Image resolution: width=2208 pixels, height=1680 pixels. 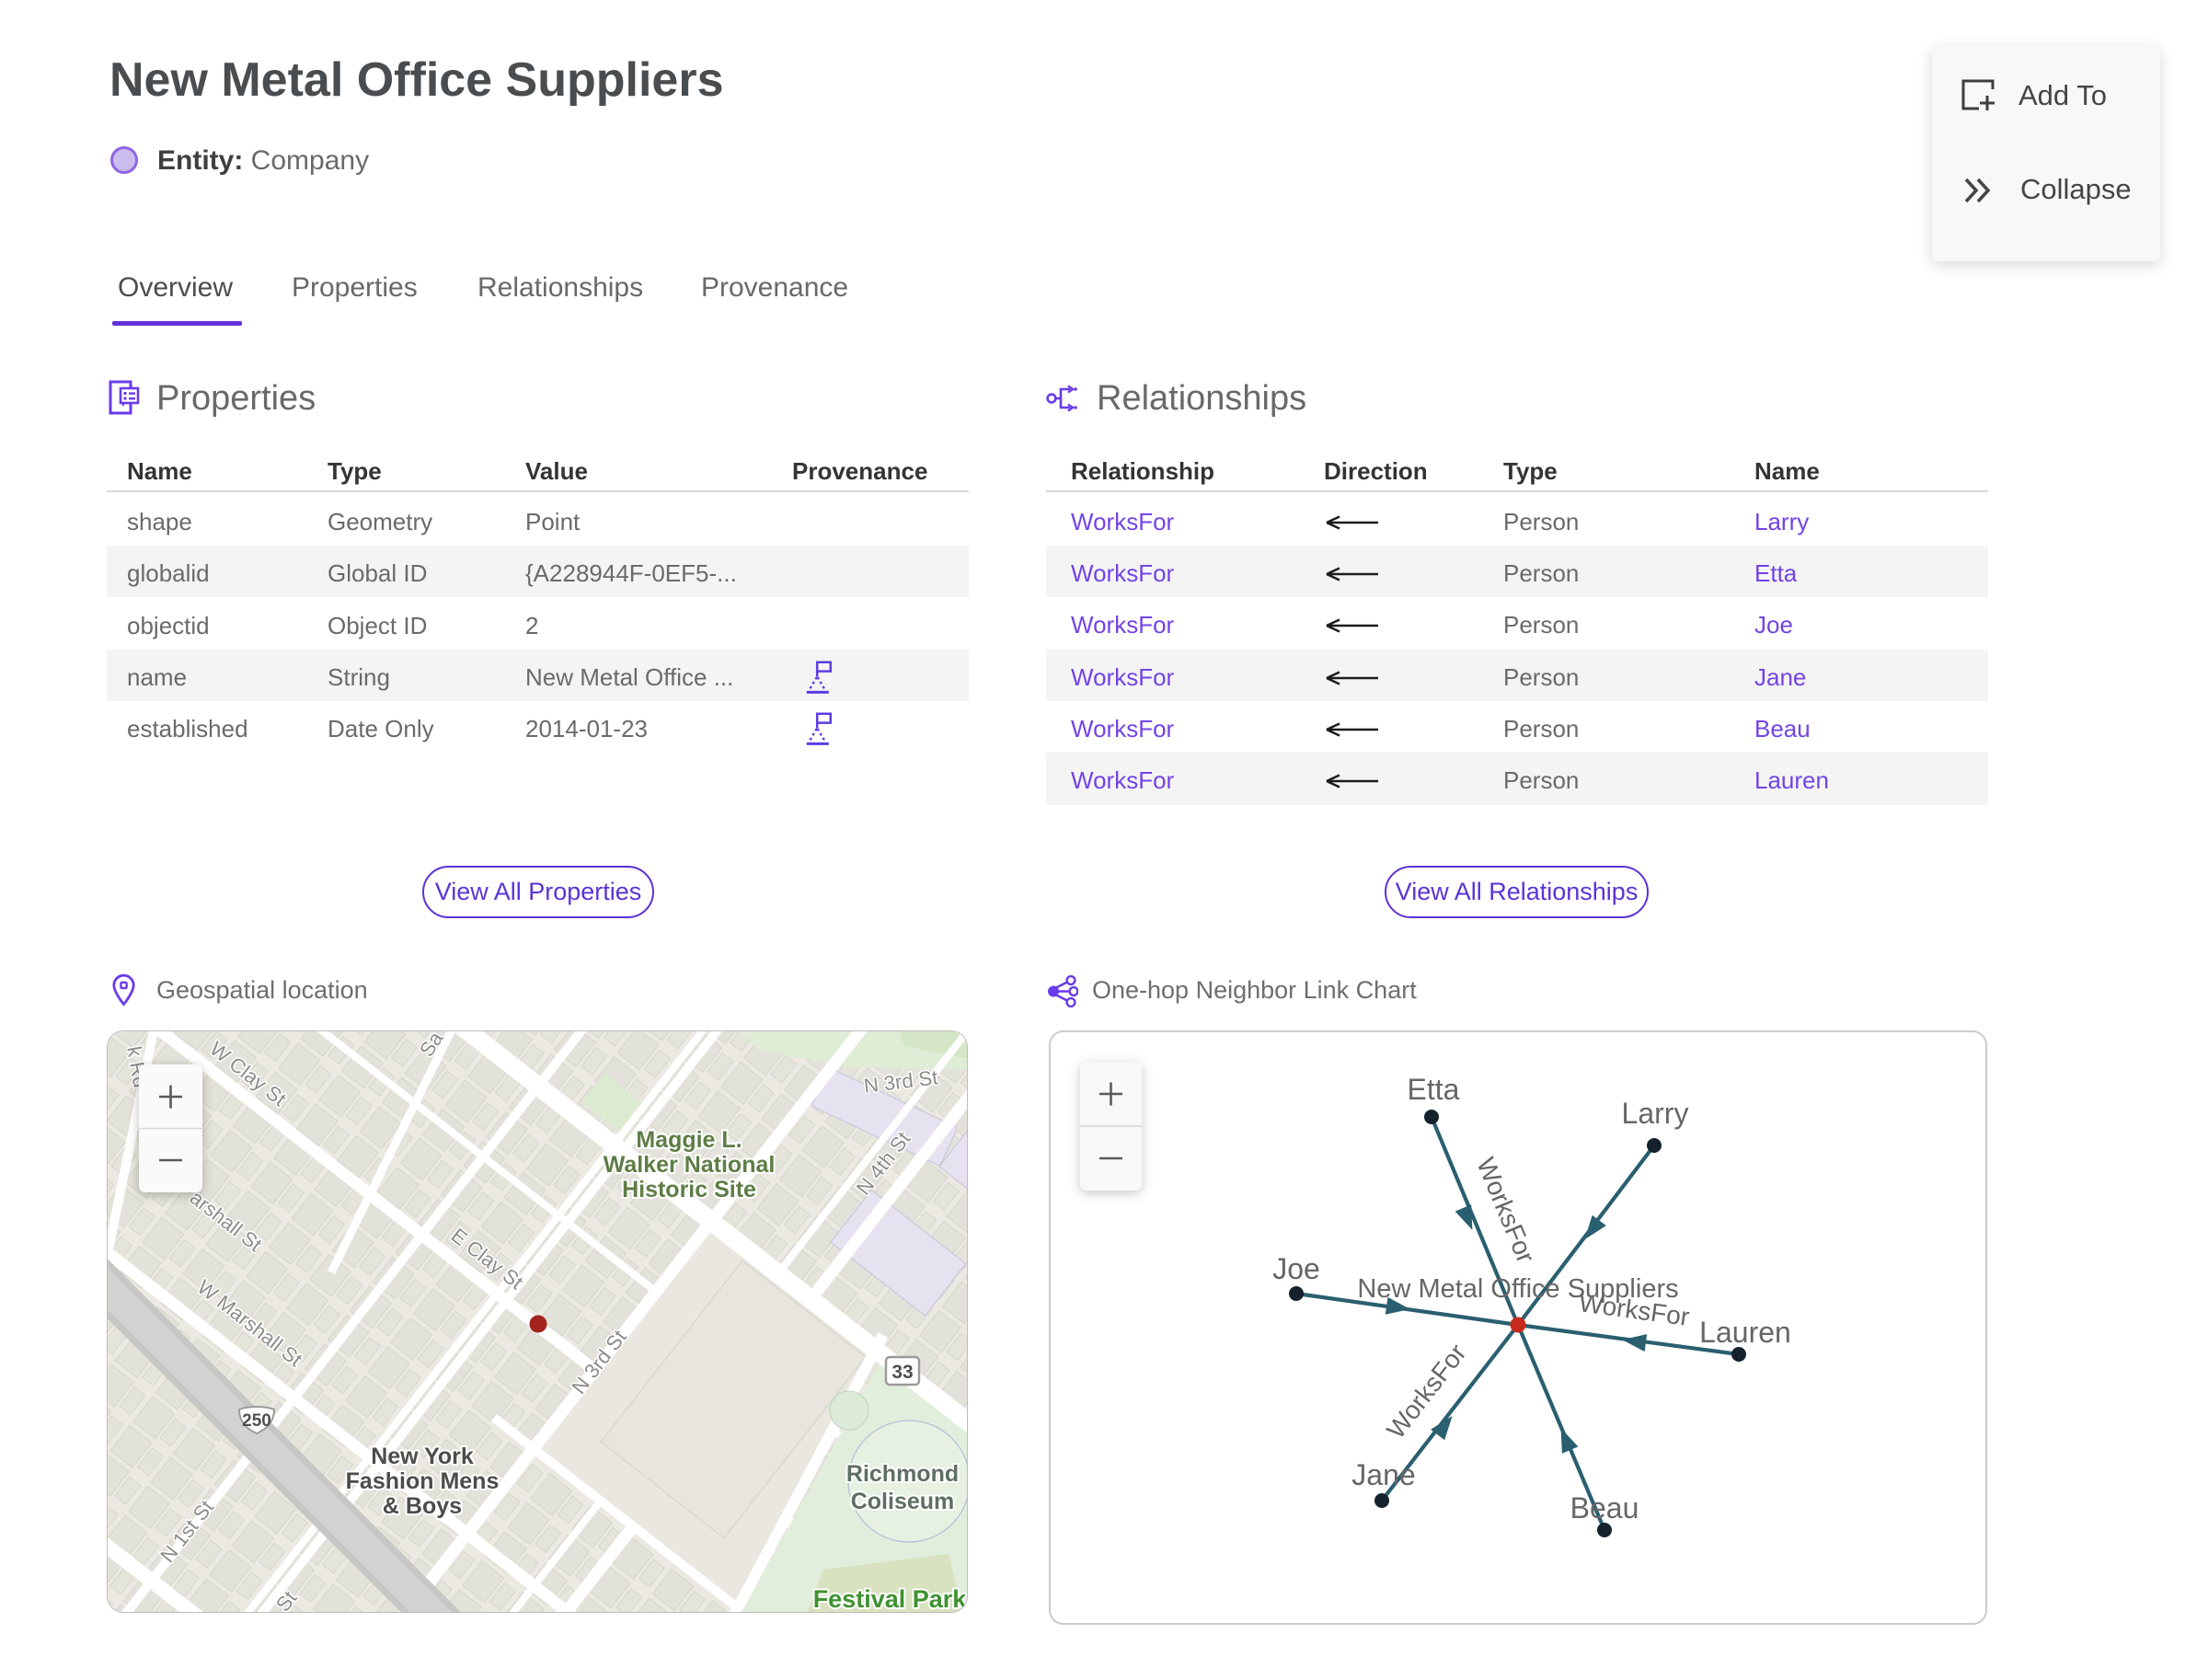 I want to click on svg-text: New York, so click(x=422, y=1456).